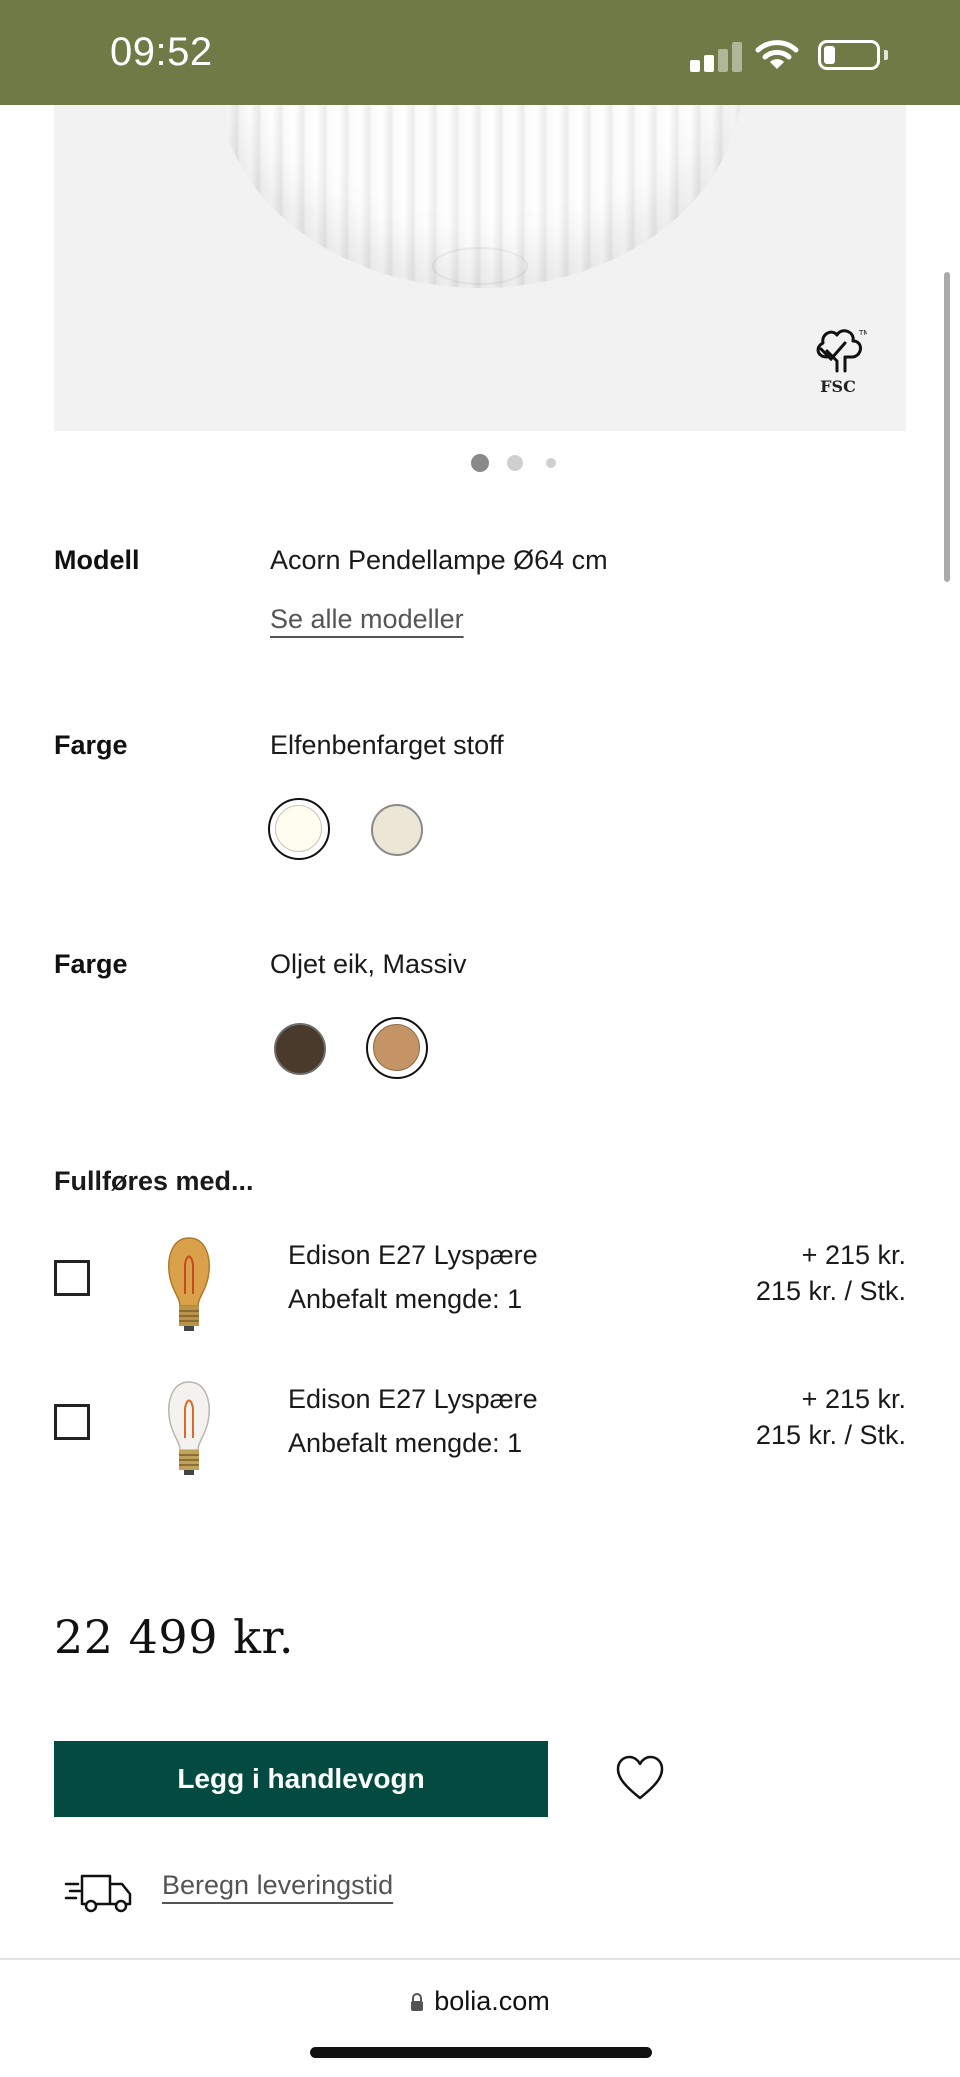 The width and height of the screenshot is (960, 2077). I want to click on swatch-ivory, so click(299, 829).